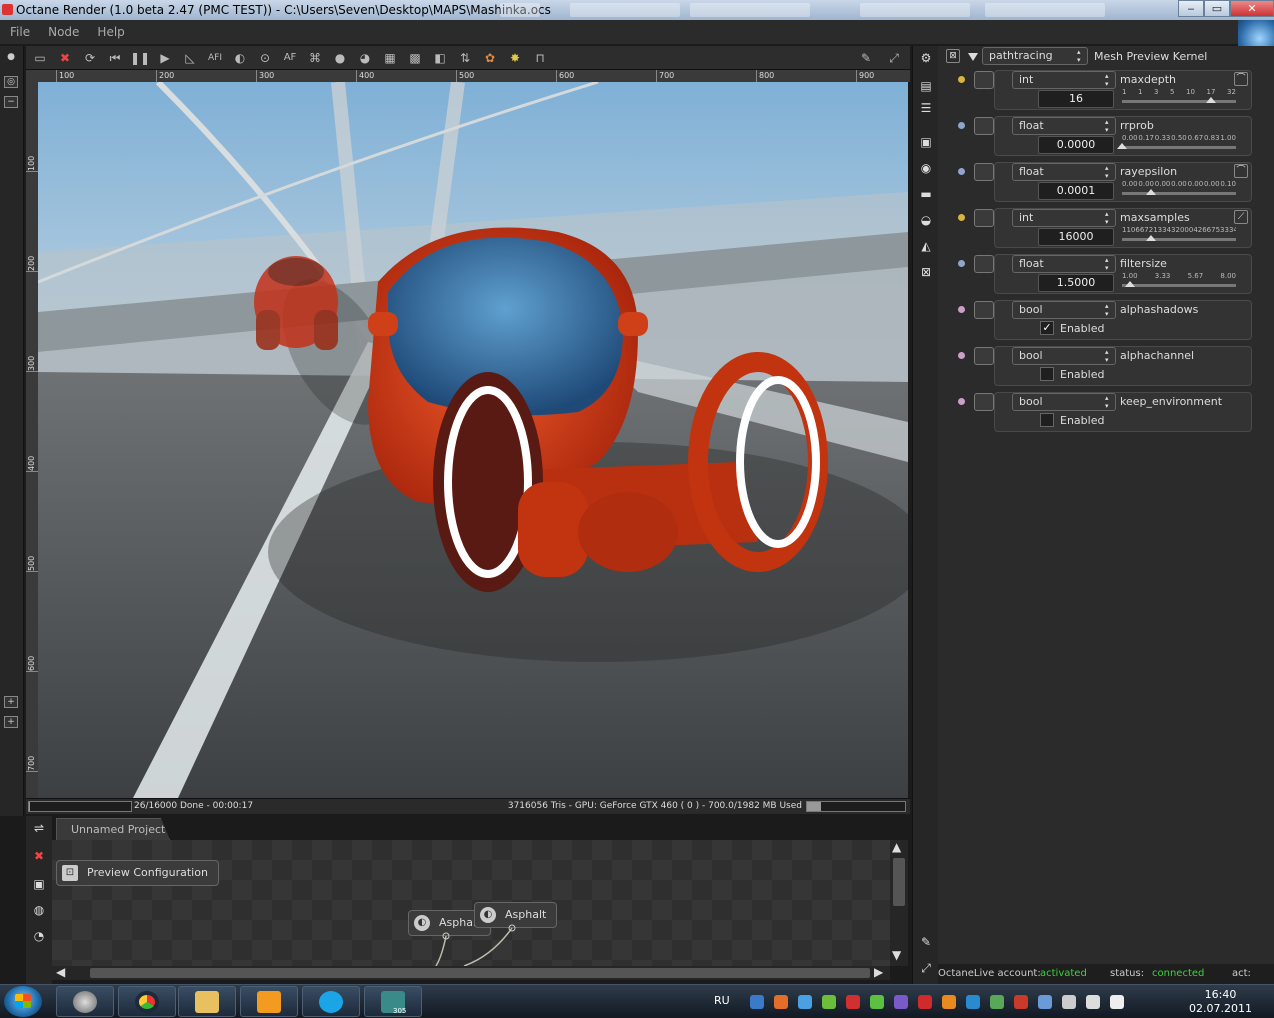 This screenshot has height=1018, width=1274. What do you see at coordinates (1076, 283) in the screenshot?
I see `param-value-field: 1.5000` at bounding box center [1076, 283].